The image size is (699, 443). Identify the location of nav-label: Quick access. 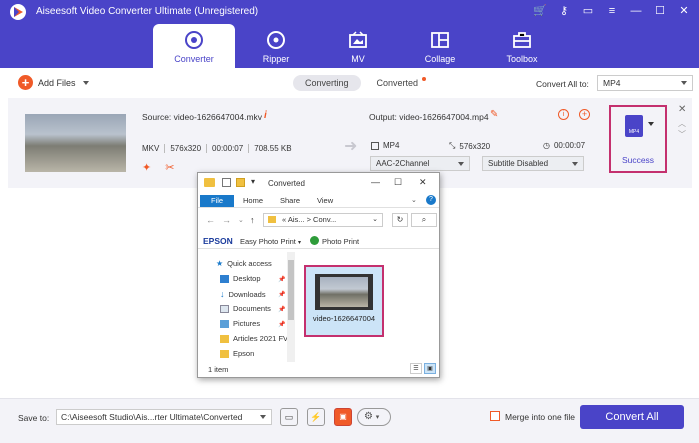
(249, 263).